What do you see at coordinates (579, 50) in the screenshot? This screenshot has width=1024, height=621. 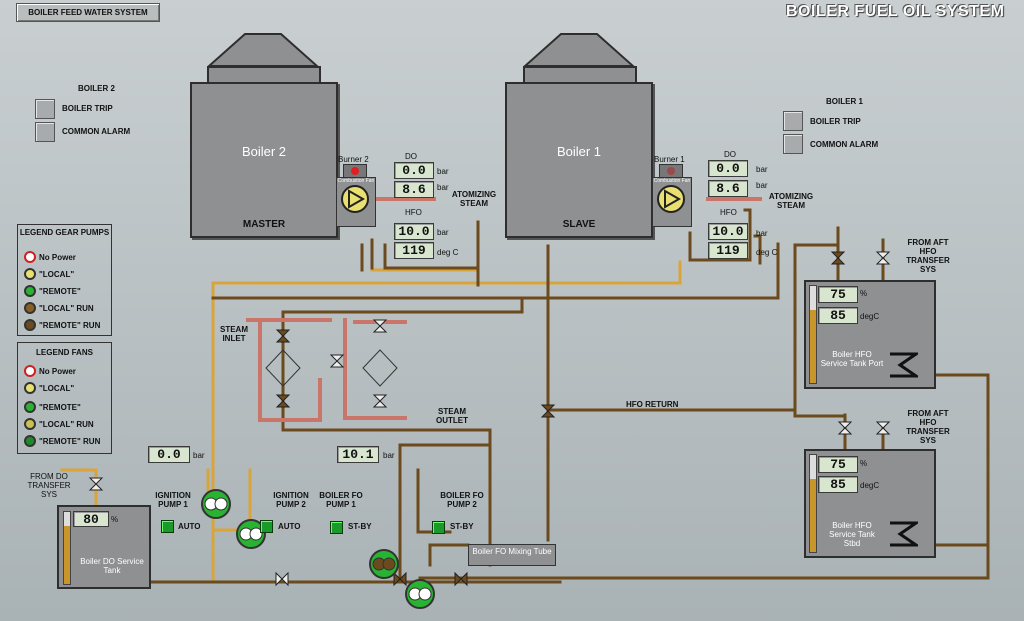 I see `boiler1-stack` at bounding box center [579, 50].